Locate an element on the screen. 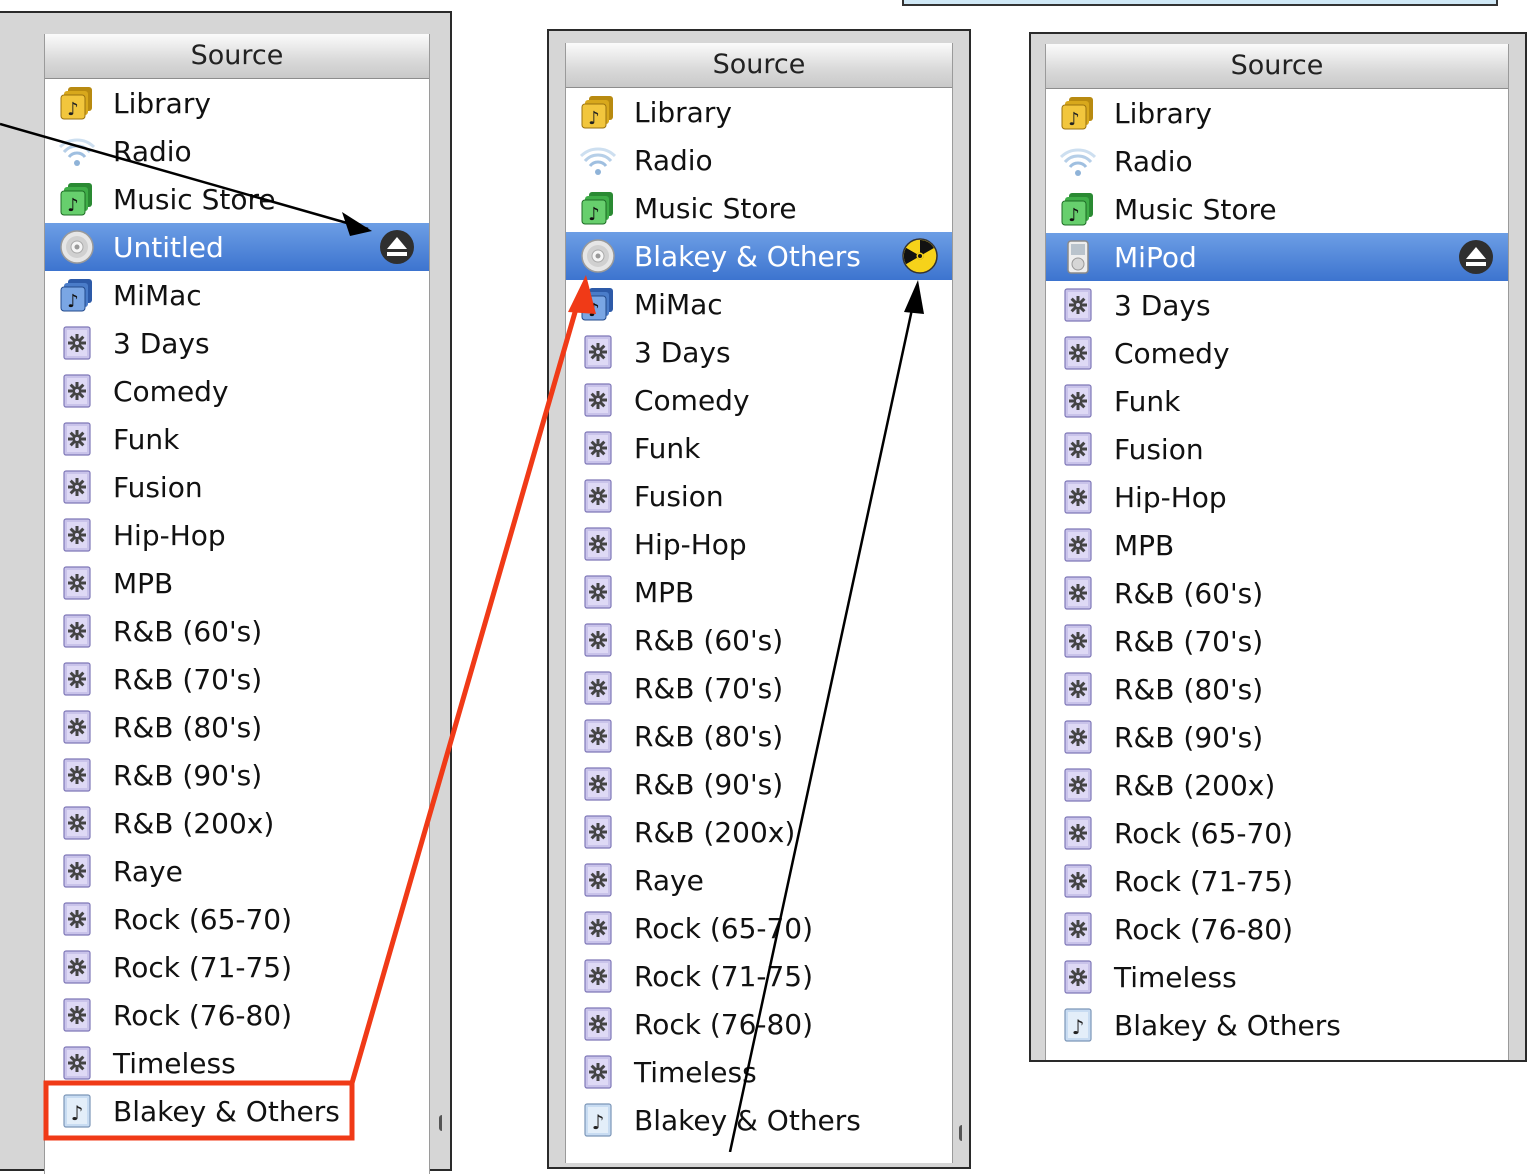  music-store-icon: ♪ is located at coordinates (598, 208).